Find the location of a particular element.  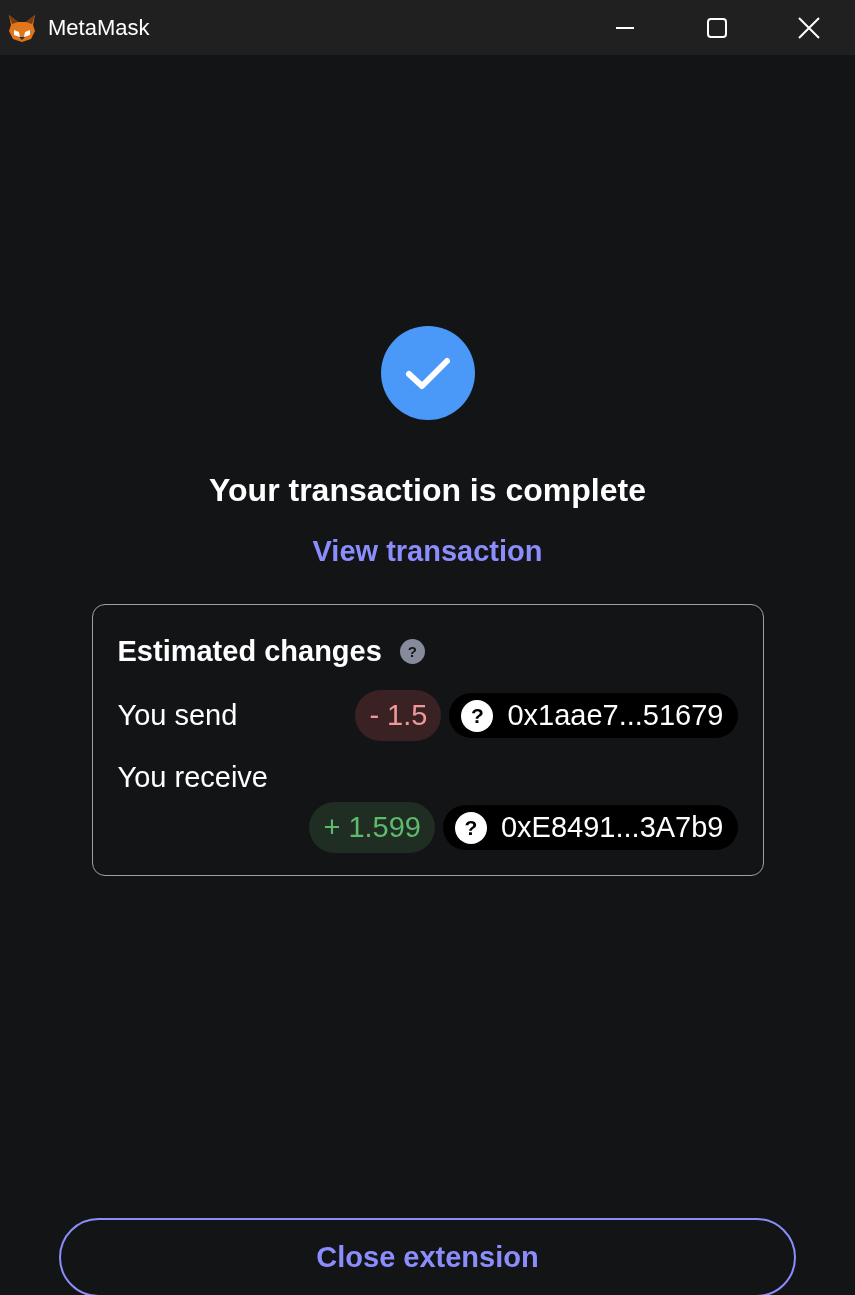

change-label: You send is located at coordinates (178, 715).